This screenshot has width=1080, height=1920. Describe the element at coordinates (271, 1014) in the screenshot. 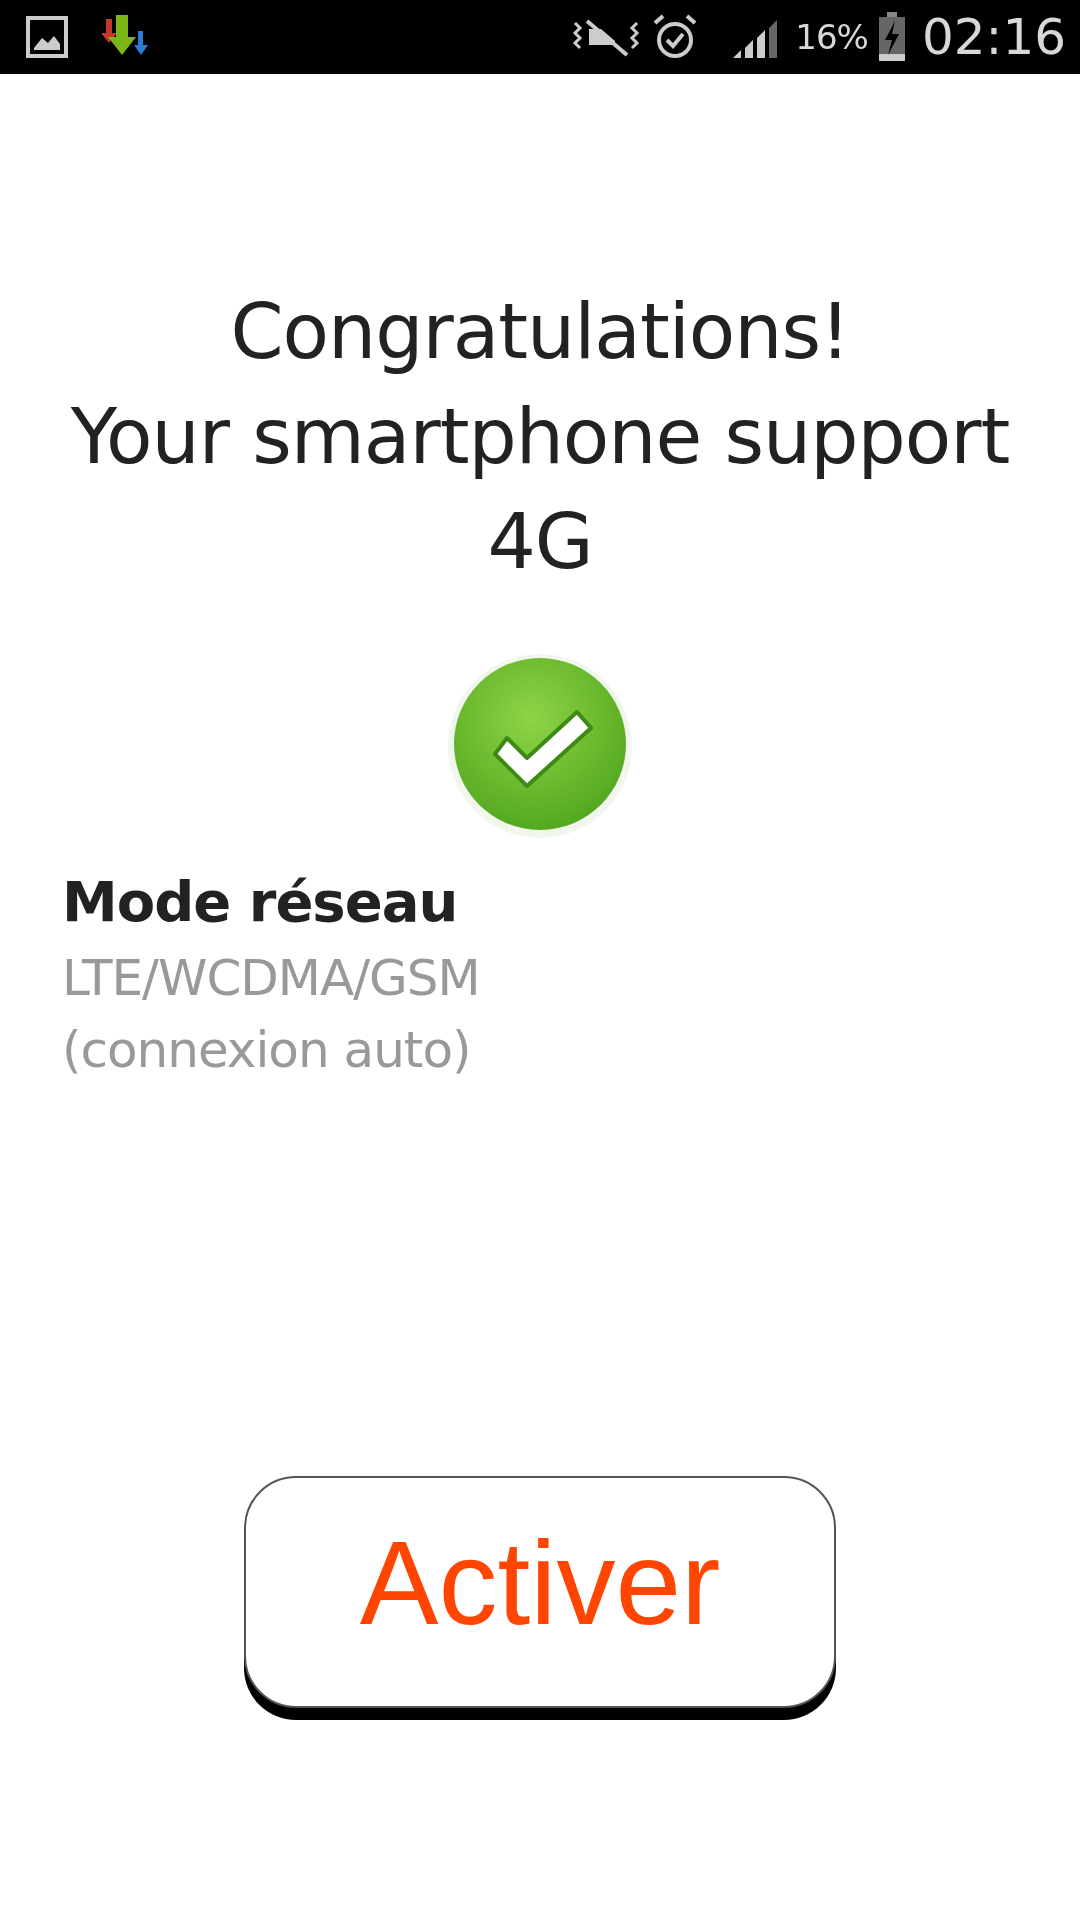

I see `network-mode-value: LTE/WCDMA/GSM (connexion auto)` at that location.